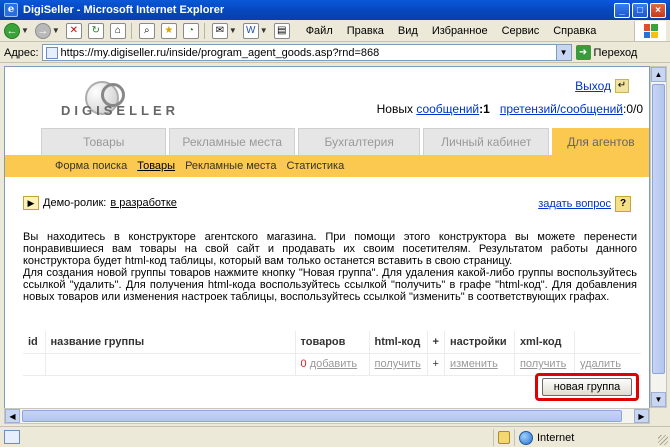  Describe the element at coordinates (156, 166) in the screenshot. I see `subnav-goods: Товары` at that location.